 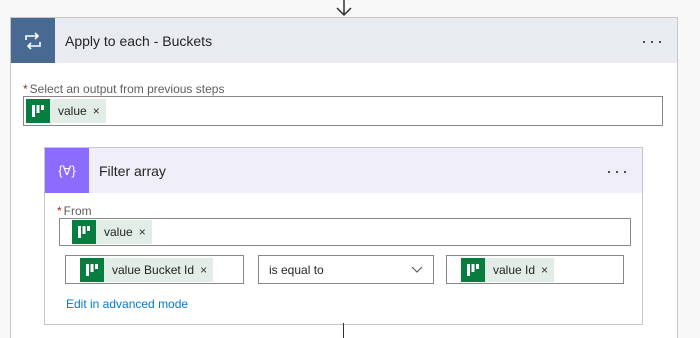 I want to click on select-output-field: value ×, so click(x=343, y=111).